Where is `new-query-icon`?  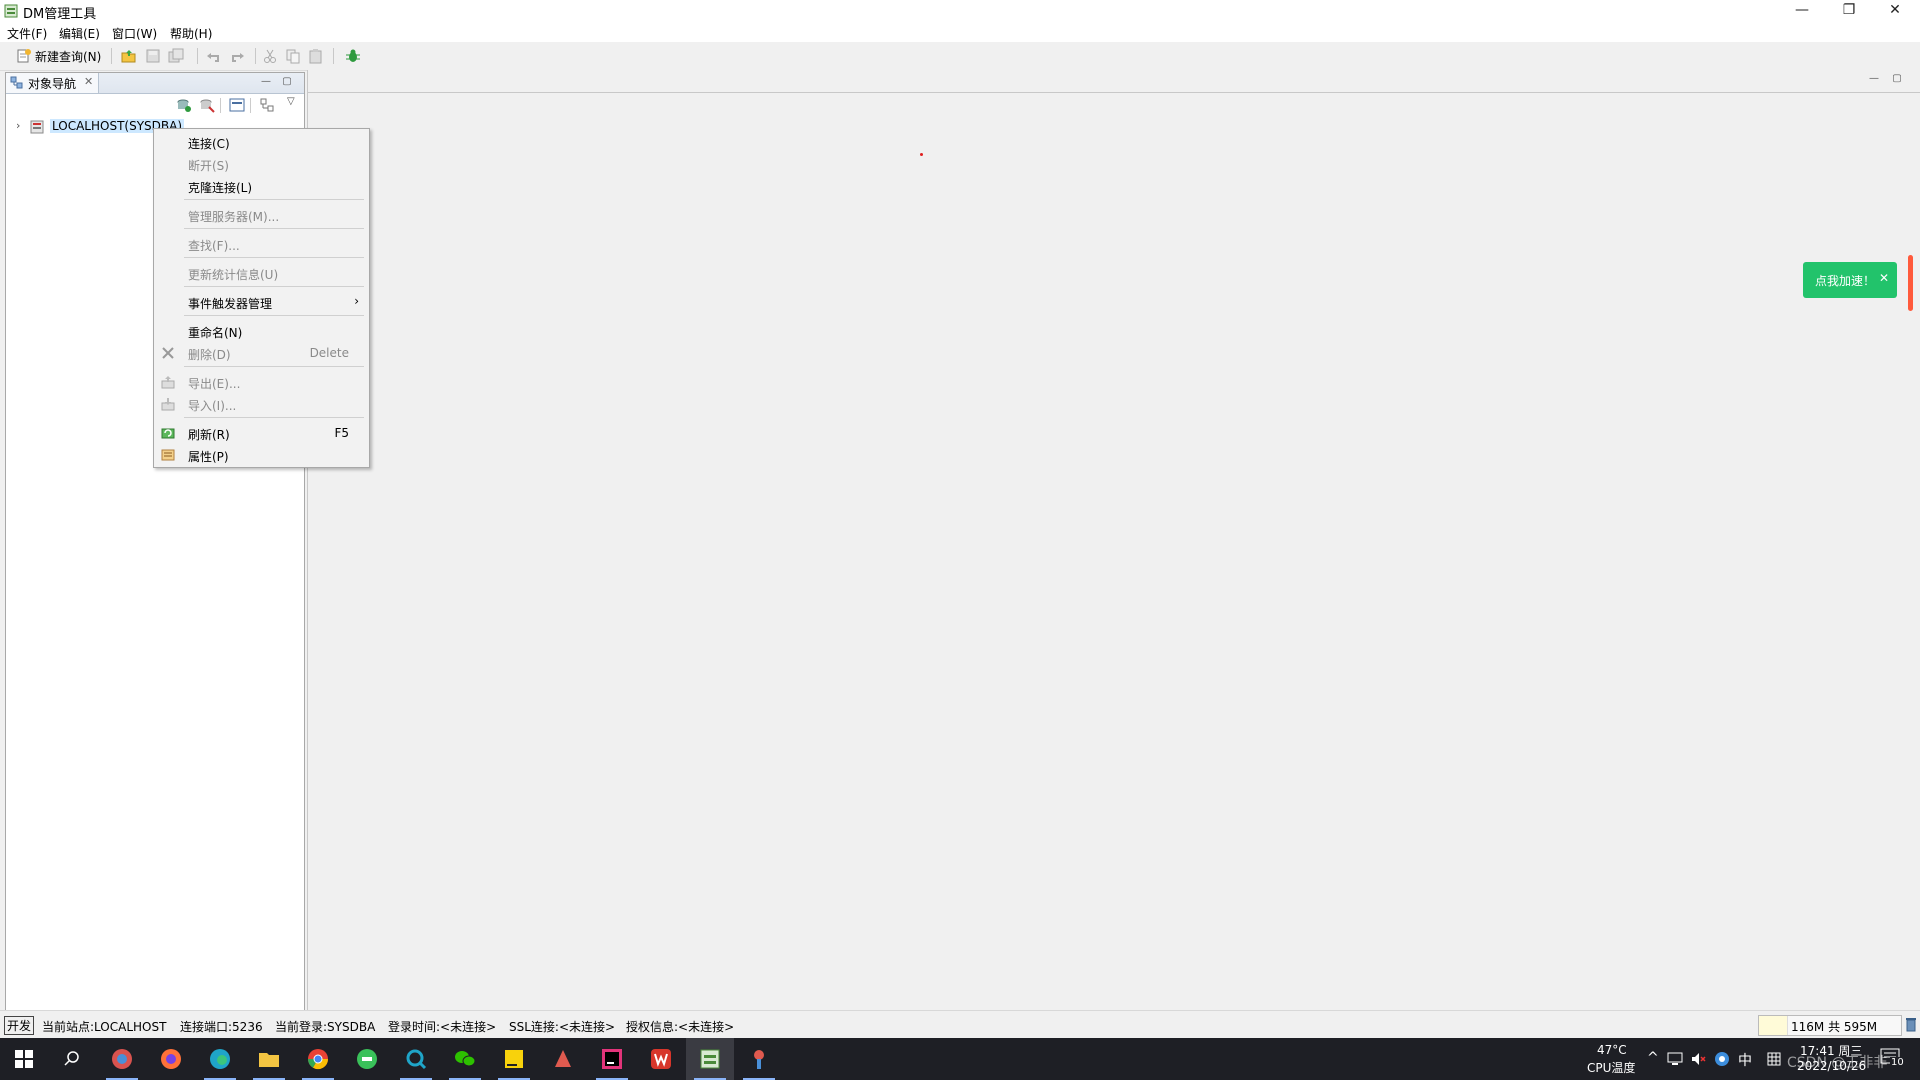
new-query-icon is located at coordinates (24, 56).